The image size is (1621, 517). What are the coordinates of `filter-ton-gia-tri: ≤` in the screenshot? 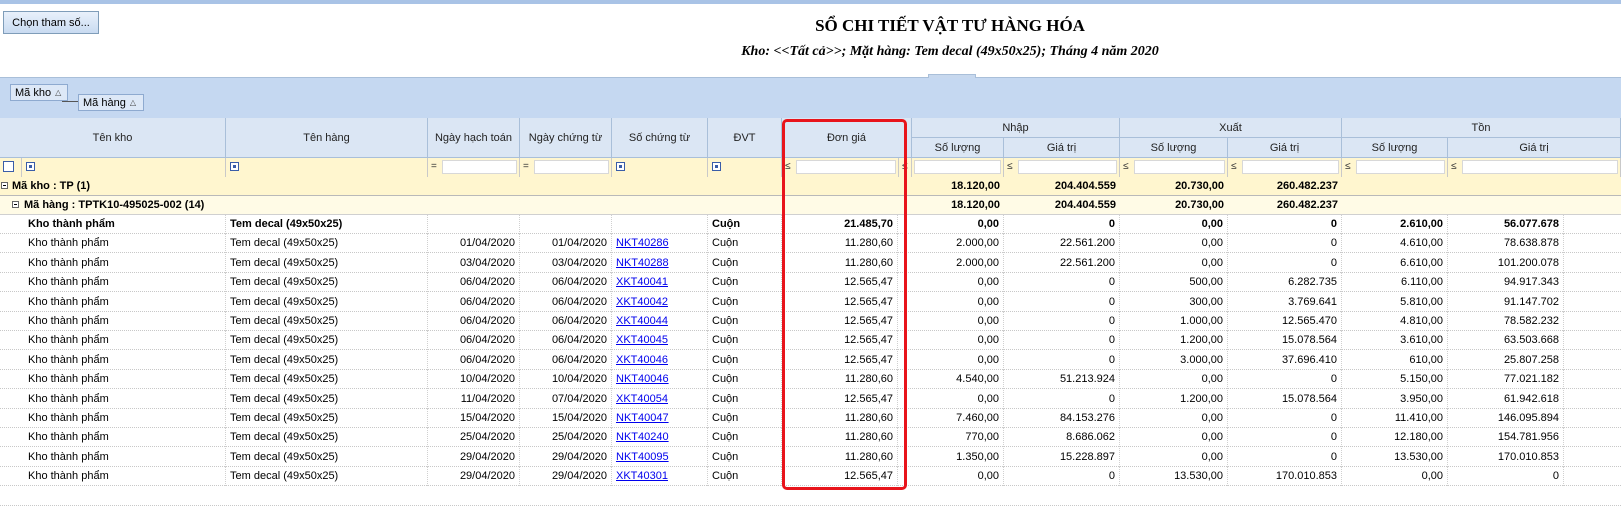 It's located at (1534, 167).